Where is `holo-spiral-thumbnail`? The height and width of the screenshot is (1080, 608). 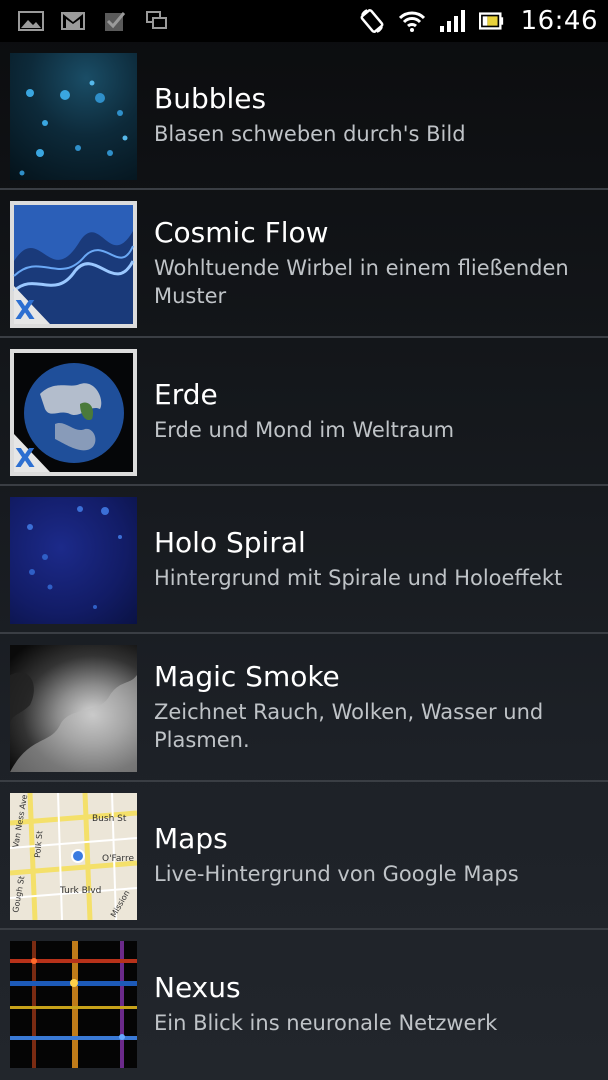
holo-spiral-thumbnail is located at coordinates (73, 560).